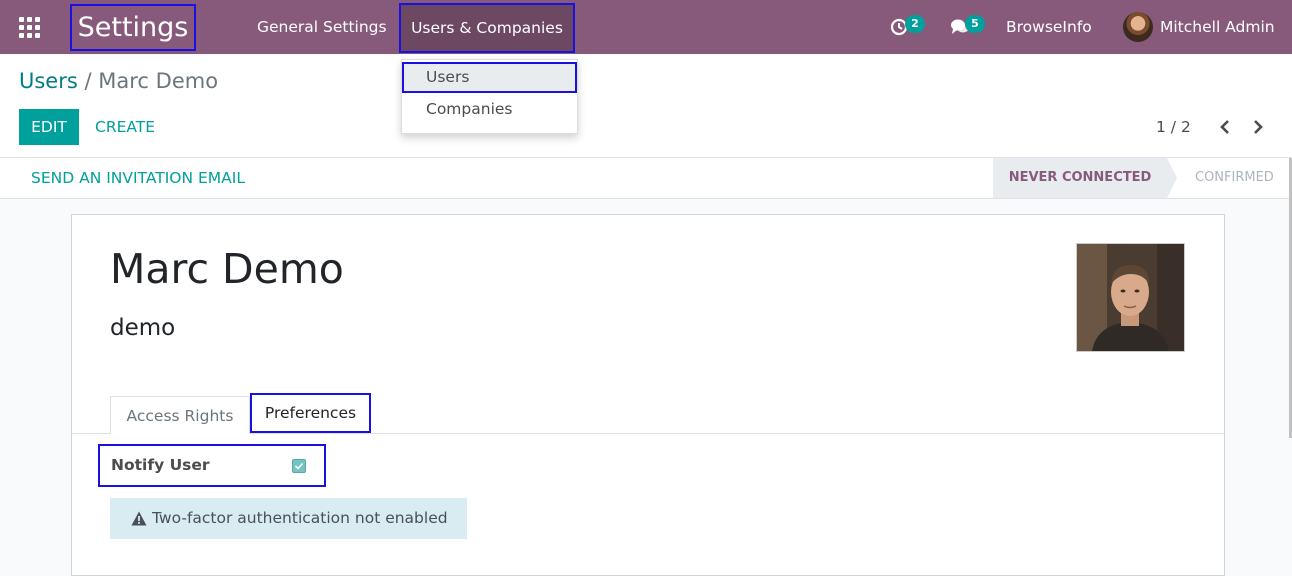  What do you see at coordinates (487, 28) in the screenshot?
I see `menu-users-companies: Users & Companies` at bounding box center [487, 28].